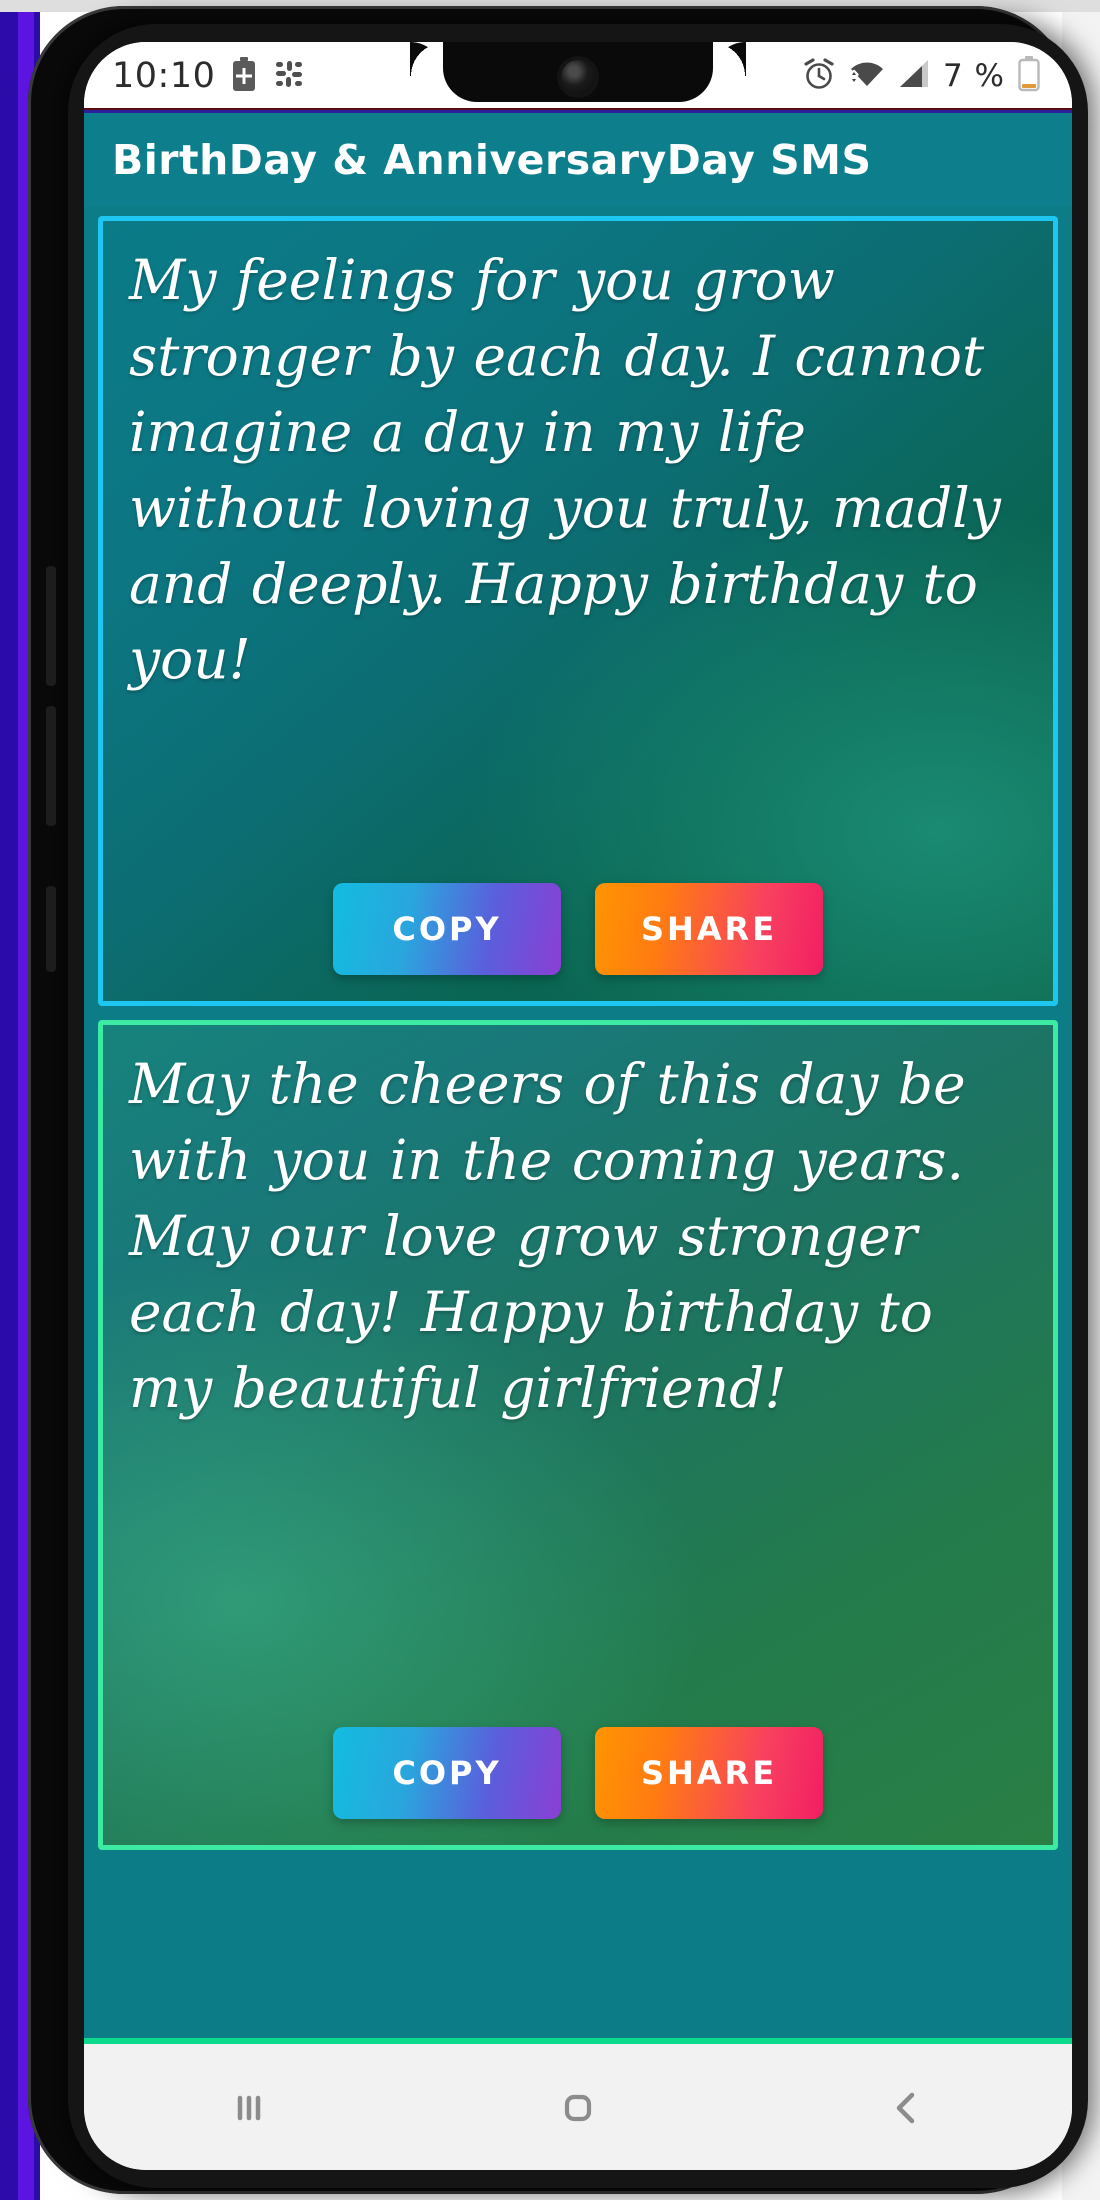  I want to click on recents-icon, so click(249, 2110).